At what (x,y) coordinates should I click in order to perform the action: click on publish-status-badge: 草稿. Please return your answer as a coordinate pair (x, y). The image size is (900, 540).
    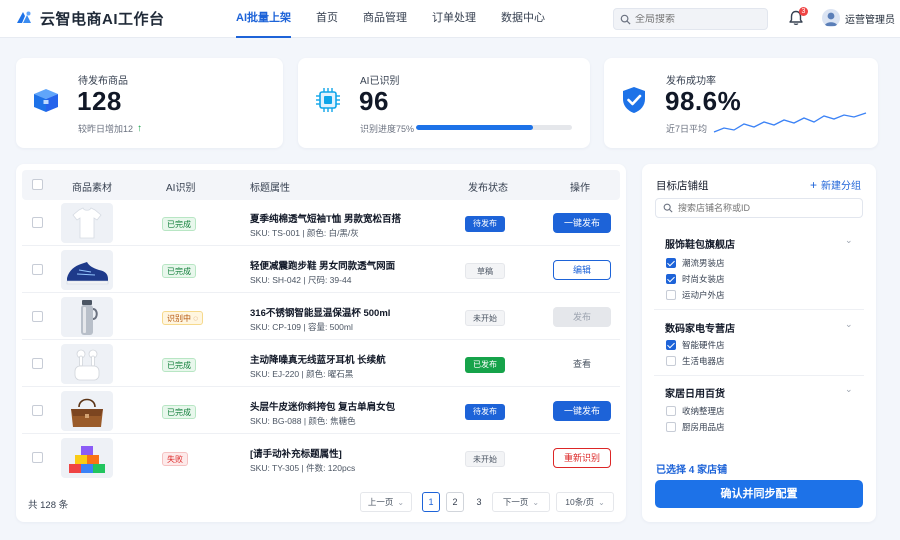
    Looking at the image, I should click on (485, 271).